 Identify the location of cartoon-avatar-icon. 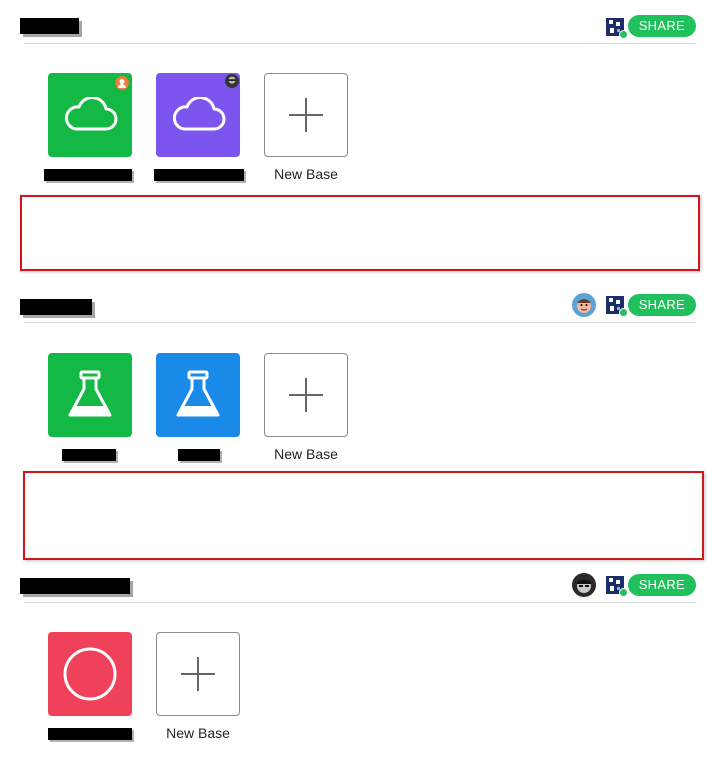
(584, 305).